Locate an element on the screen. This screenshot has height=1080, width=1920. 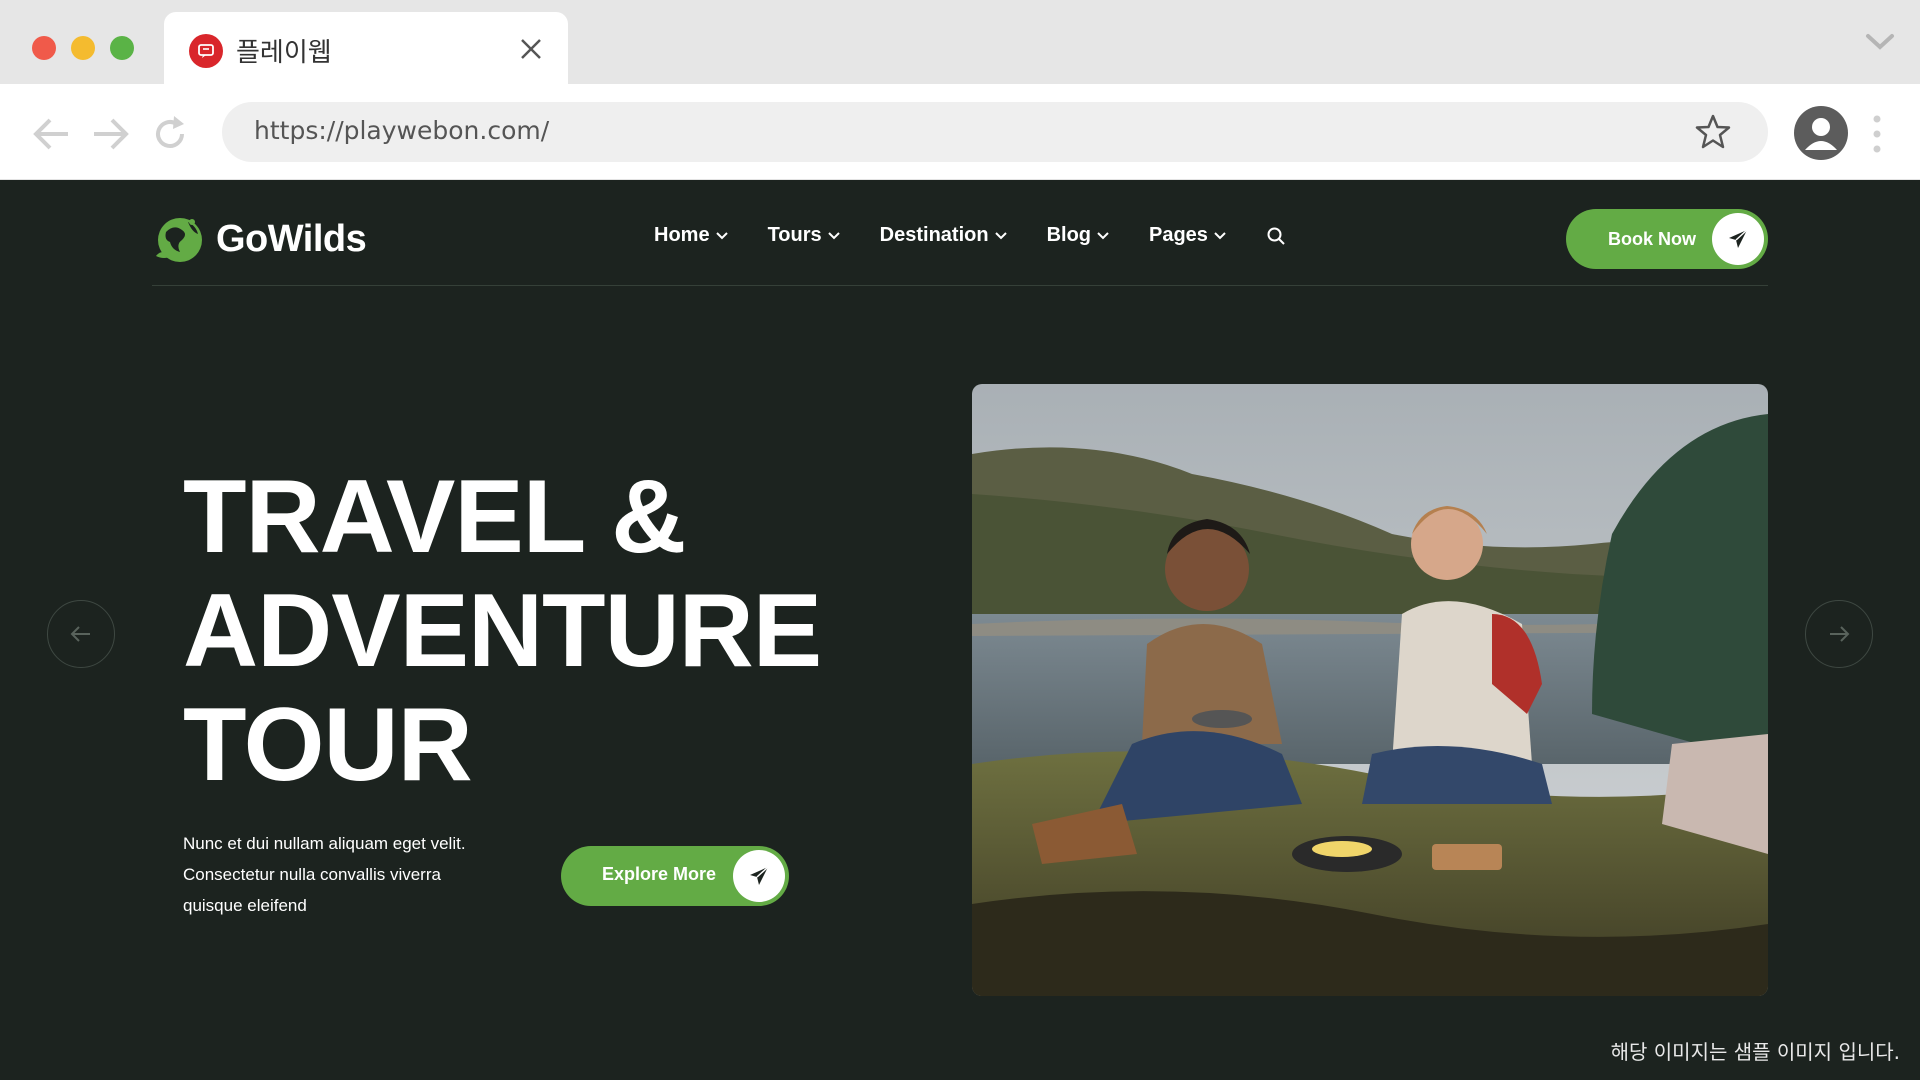
nav-label: Pages is located at coordinates (1178, 235).